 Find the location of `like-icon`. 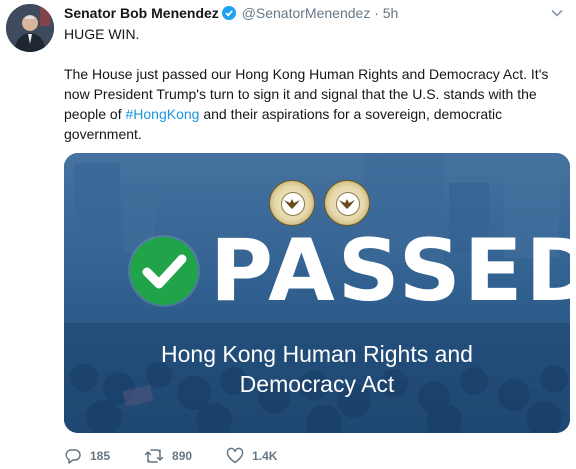

like-icon is located at coordinates (235, 455).